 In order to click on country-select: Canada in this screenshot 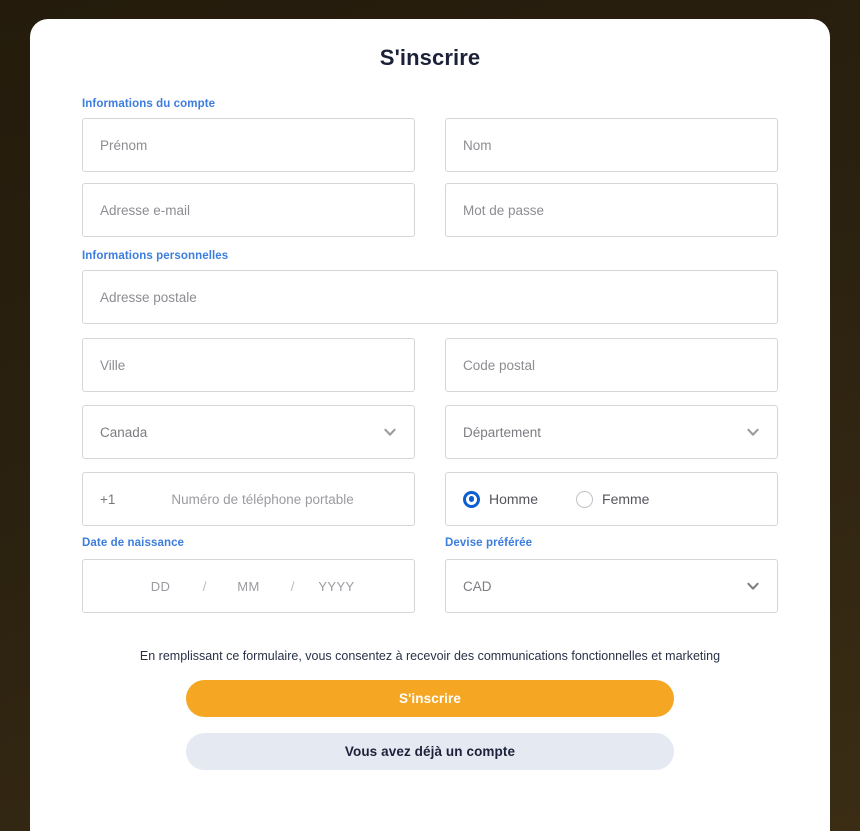, I will do `click(248, 432)`.